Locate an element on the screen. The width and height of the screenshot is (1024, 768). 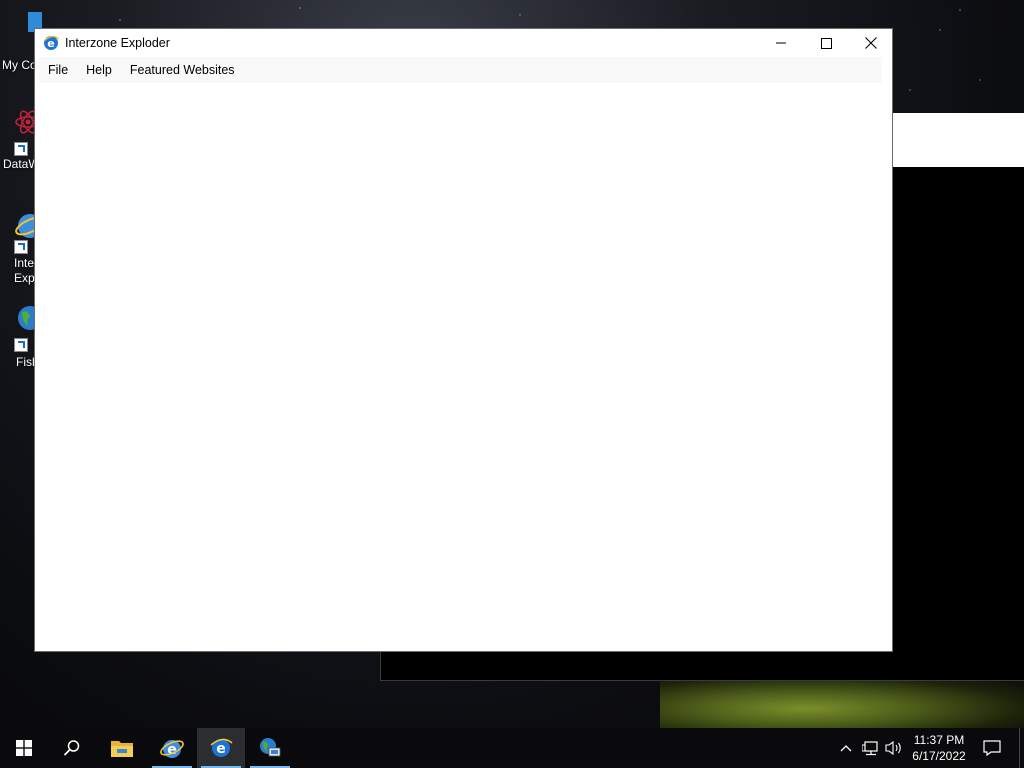
close-icon is located at coordinates (871, 43).